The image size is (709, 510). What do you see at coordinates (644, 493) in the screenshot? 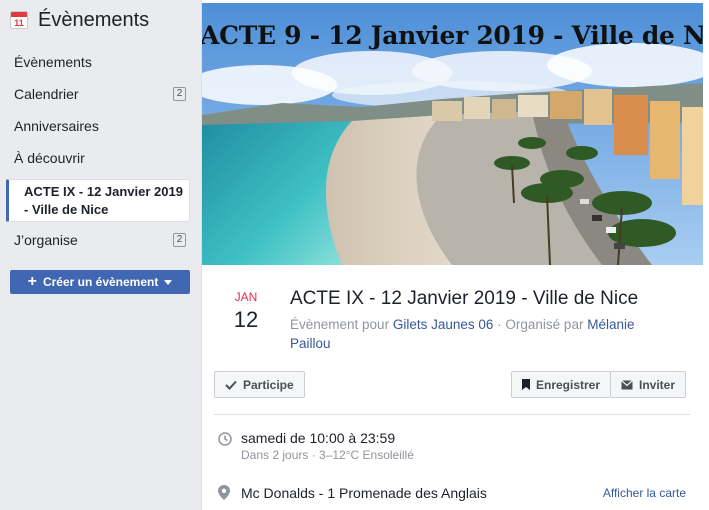
I see `show-map-link: Afficher la carte` at bounding box center [644, 493].